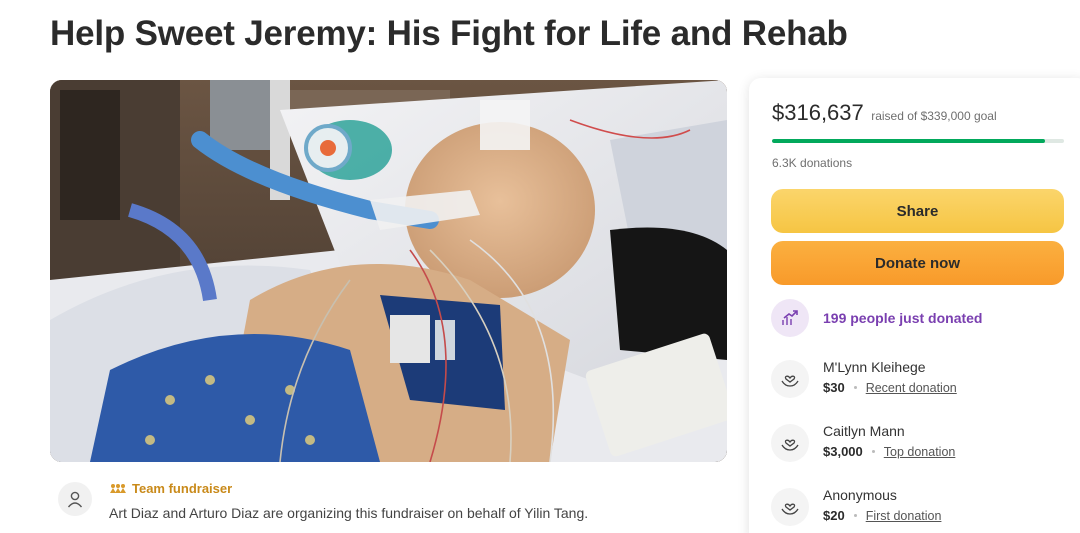 The height and width of the screenshot is (533, 1080). Describe the element at coordinates (118, 488) in the screenshot. I see `team-icon` at that location.